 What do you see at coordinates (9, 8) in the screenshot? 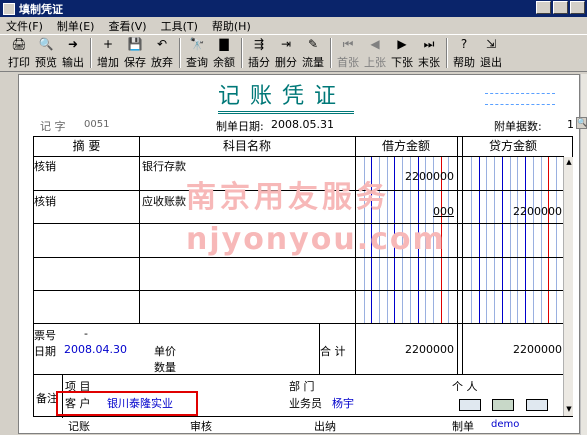
I see `app-icon` at bounding box center [9, 8].